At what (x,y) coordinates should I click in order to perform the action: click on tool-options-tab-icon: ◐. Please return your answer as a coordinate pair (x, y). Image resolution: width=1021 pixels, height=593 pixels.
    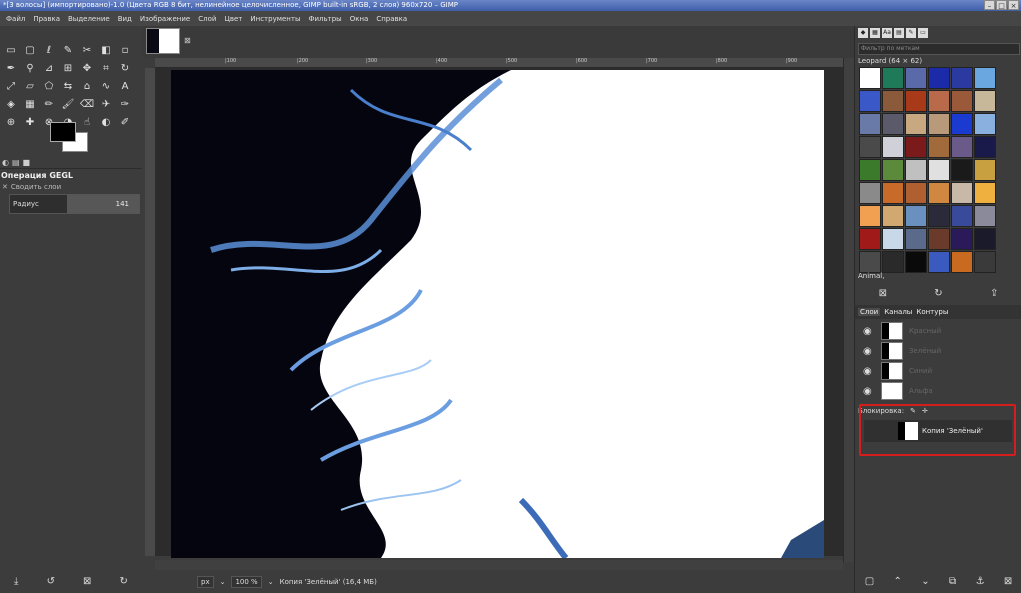
    Looking at the image, I should click on (5, 162).